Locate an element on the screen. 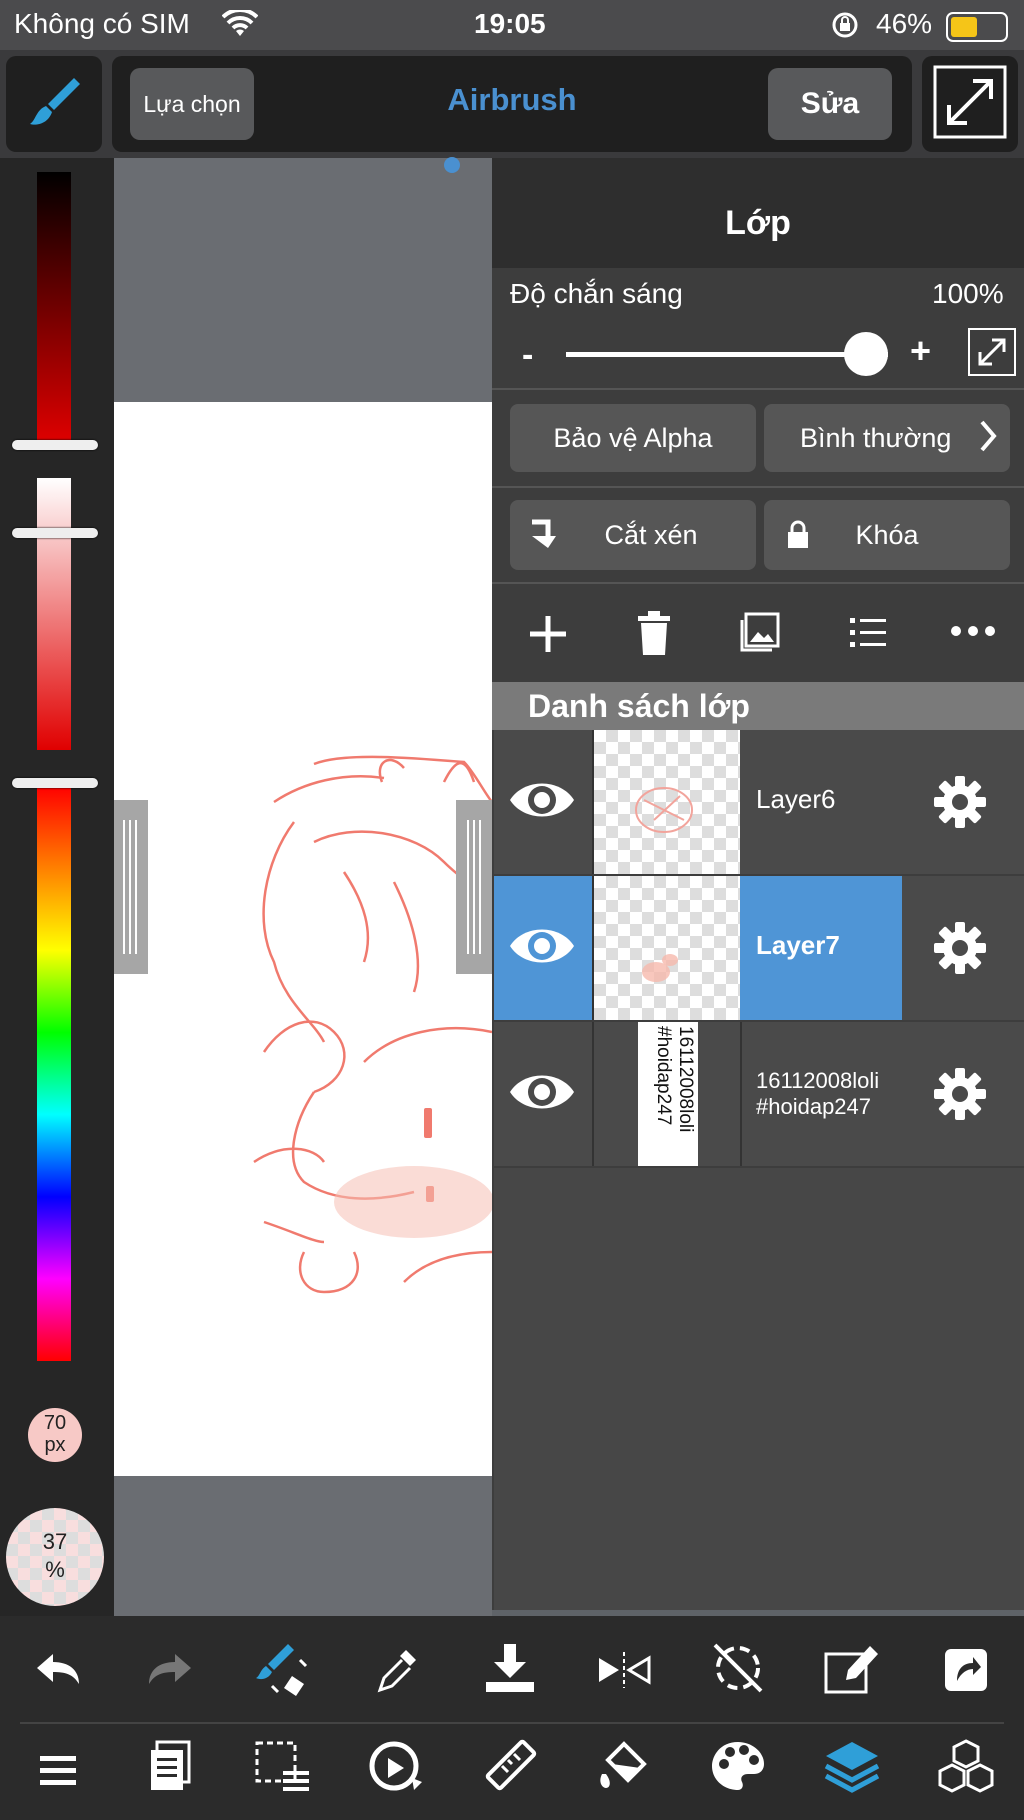  undo-button is located at coordinates (58, 1670).